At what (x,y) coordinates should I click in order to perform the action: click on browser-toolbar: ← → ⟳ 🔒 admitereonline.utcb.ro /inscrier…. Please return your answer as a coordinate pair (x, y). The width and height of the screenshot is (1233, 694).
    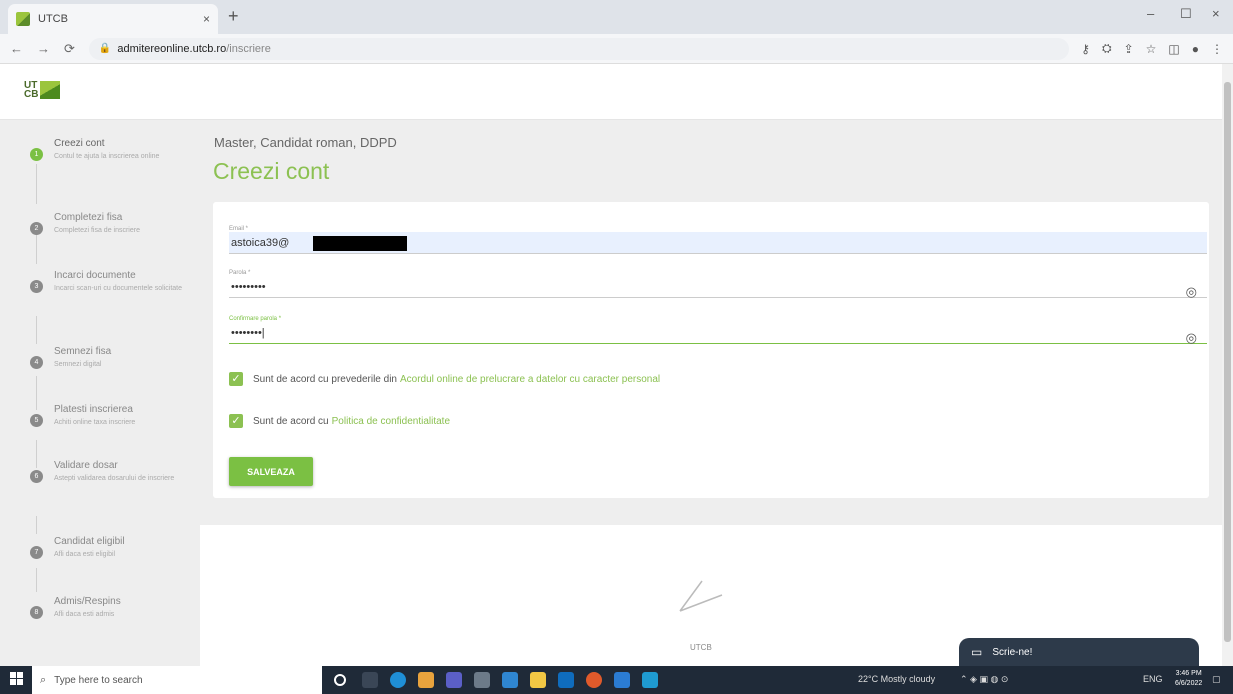
    Looking at the image, I should click on (616, 49).